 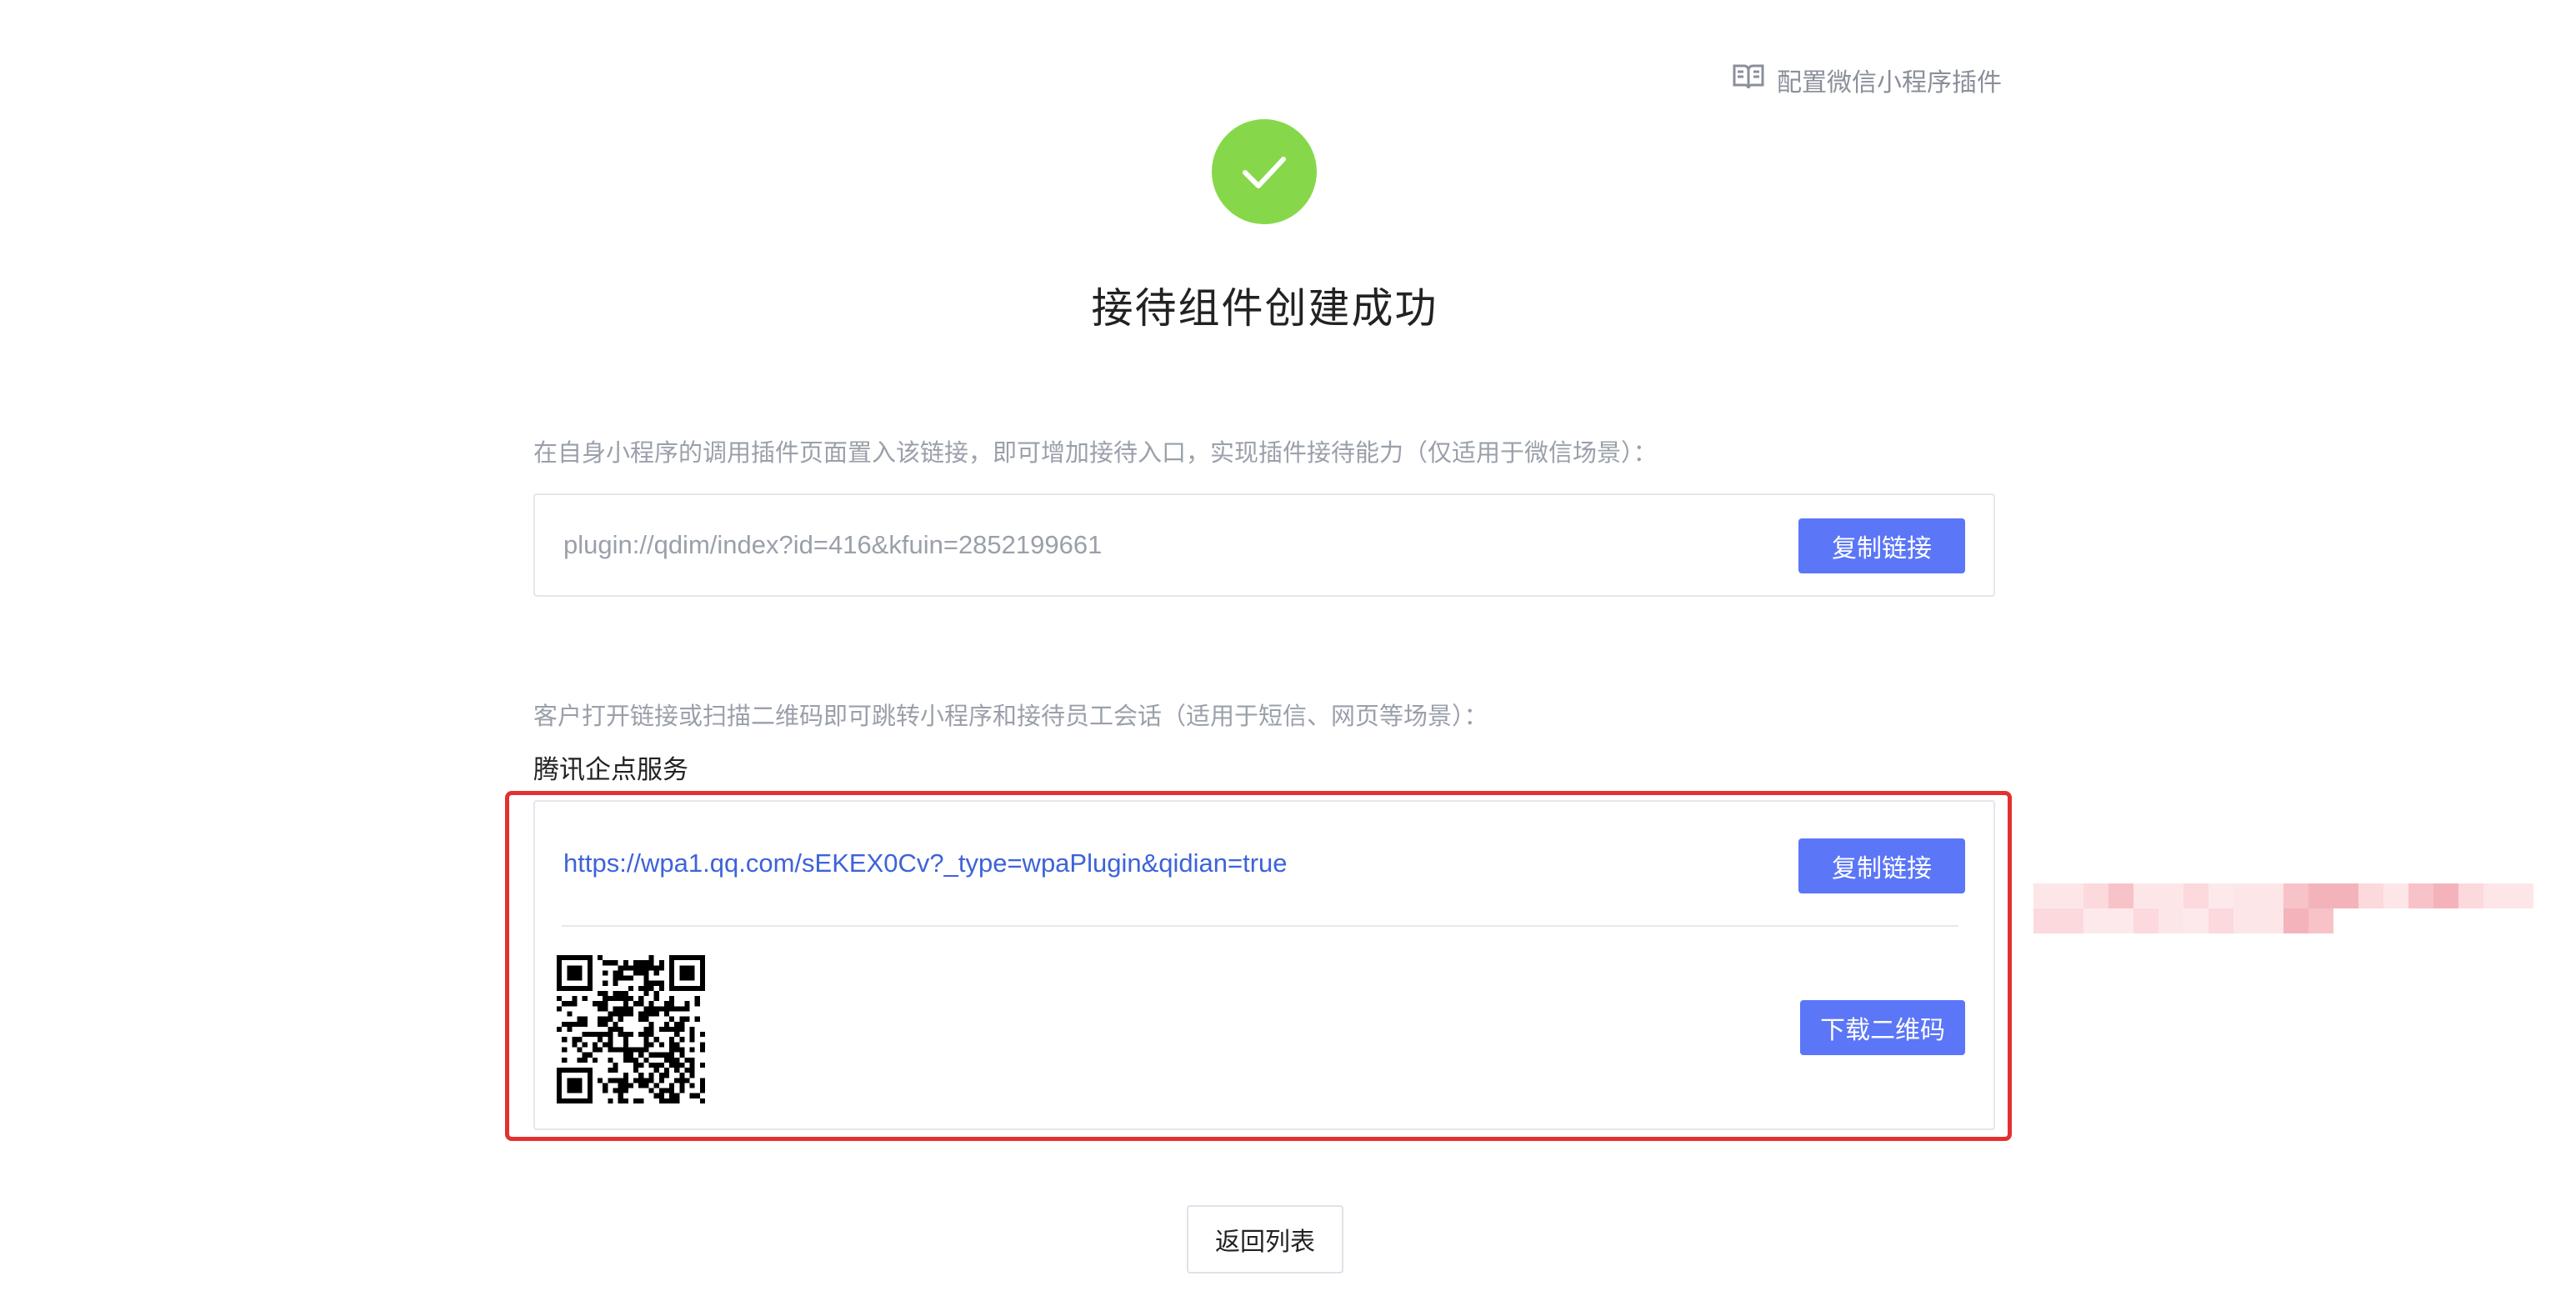 I want to click on help-link: 配置微信小程序插件, so click(x=1867, y=80).